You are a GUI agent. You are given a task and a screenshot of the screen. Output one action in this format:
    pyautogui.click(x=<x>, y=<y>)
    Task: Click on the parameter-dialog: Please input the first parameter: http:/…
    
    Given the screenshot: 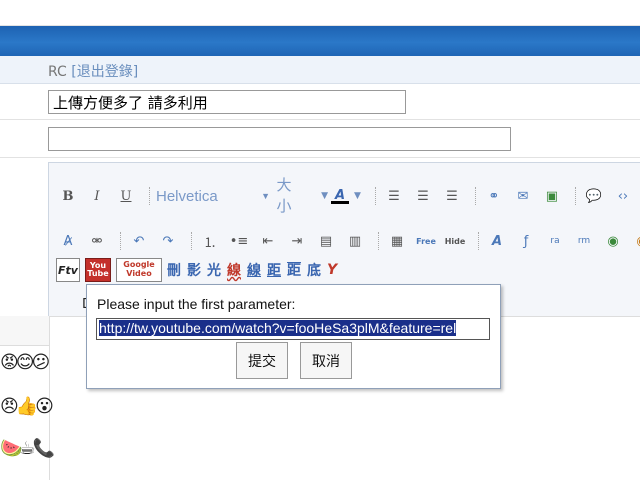 What is the action you would take?
    pyautogui.click(x=293, y=336)
    